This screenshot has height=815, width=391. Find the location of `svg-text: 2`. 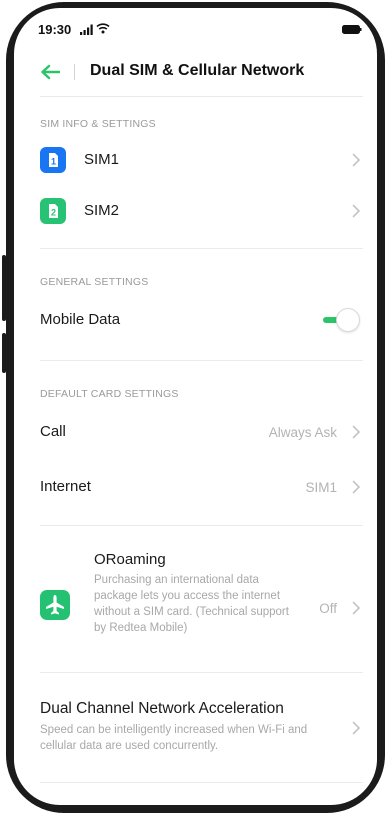

svg-text: 2 is located at coordinates (53, 213).